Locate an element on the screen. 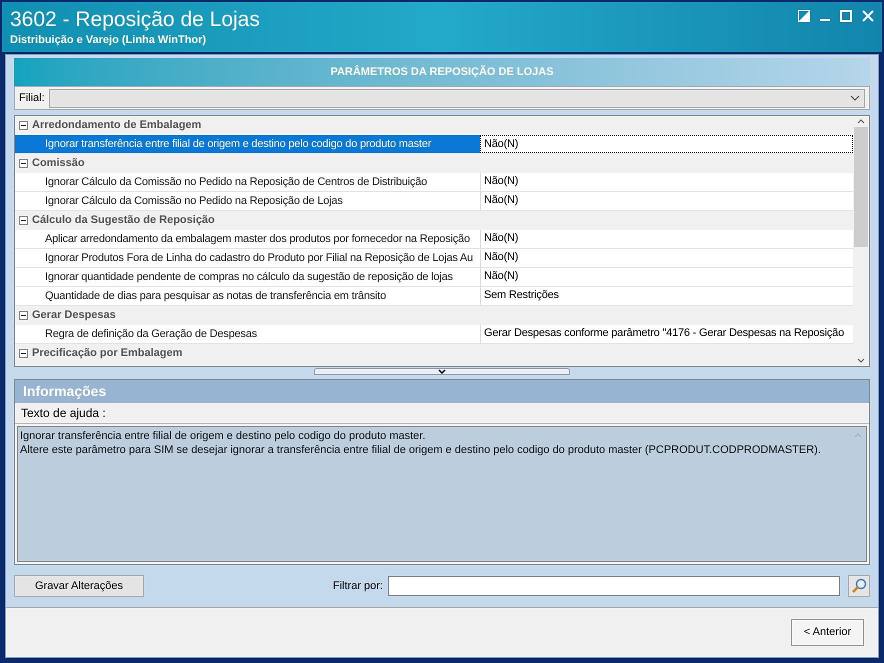 The width and height of the screenshot is (884, 663). parameter-row: Ignorar Produtos Fora de Linha do cadastro do Produto por Filial na Reposição de Lojas Au Não(N) is located at coordinates (434, 258).